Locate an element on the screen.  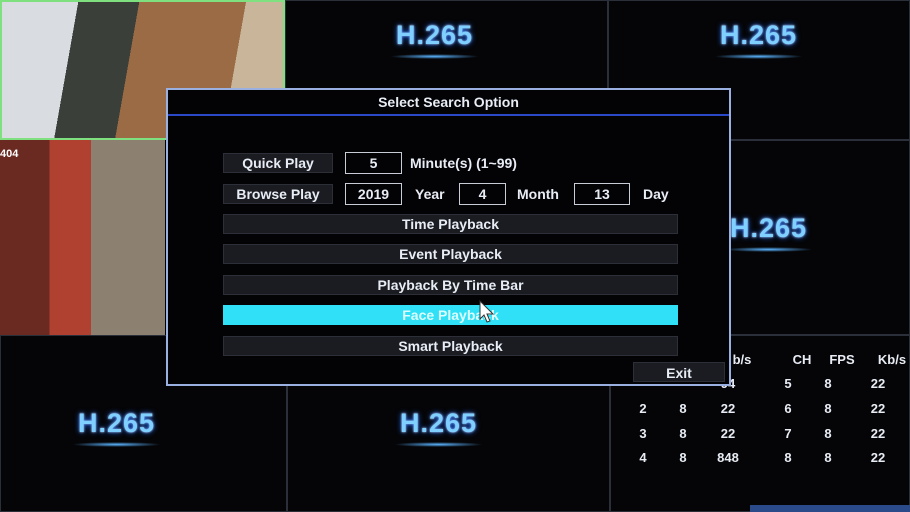
browse-play-button: Browse Play is located at coordinates (278, 194).